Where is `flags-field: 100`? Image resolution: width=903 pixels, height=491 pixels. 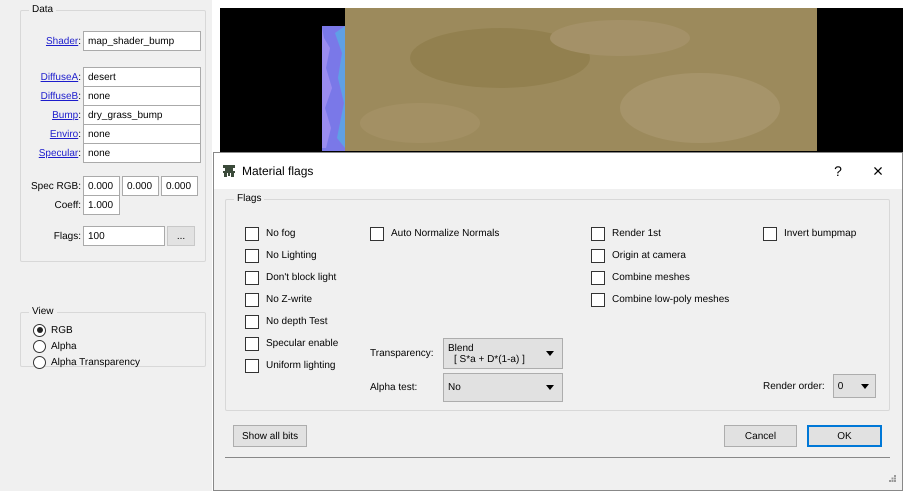
flags-field: 100 is located at coordinates (124, 236).